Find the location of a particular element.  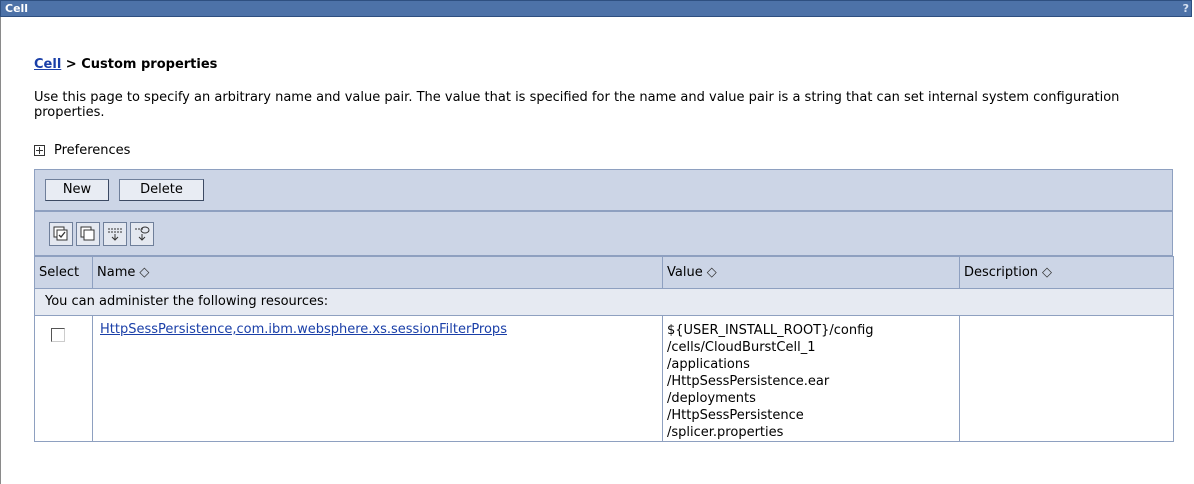

column-header-description: Description ◇ is located at coordinates (1066, 272).